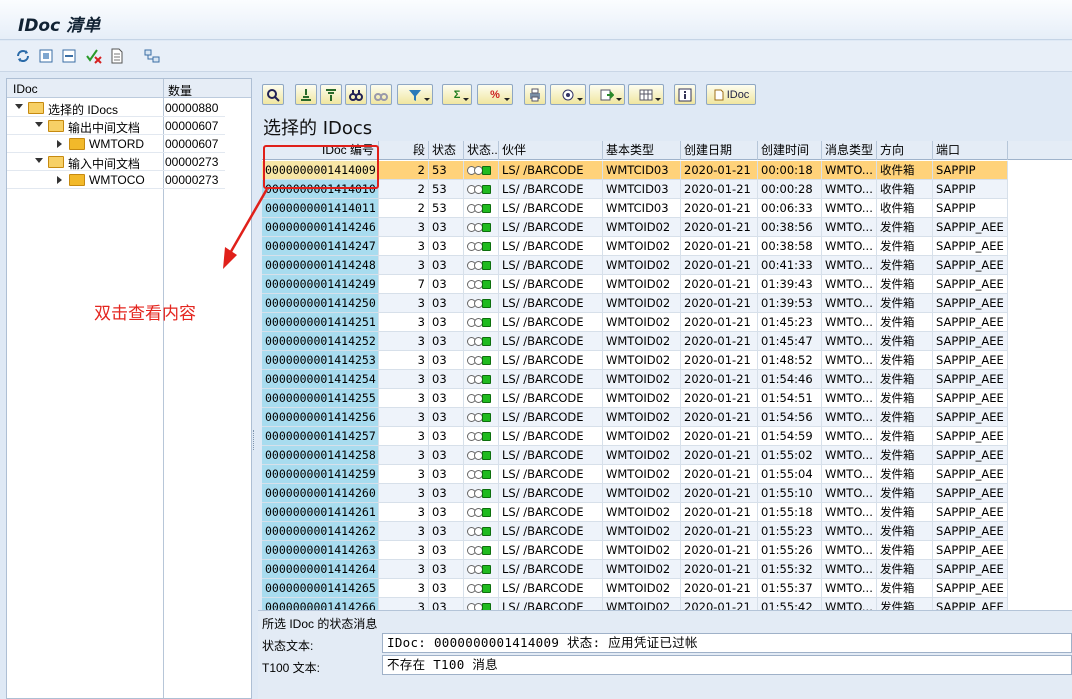  I want to click on idoc-button: IDoc, so click(731, 94).